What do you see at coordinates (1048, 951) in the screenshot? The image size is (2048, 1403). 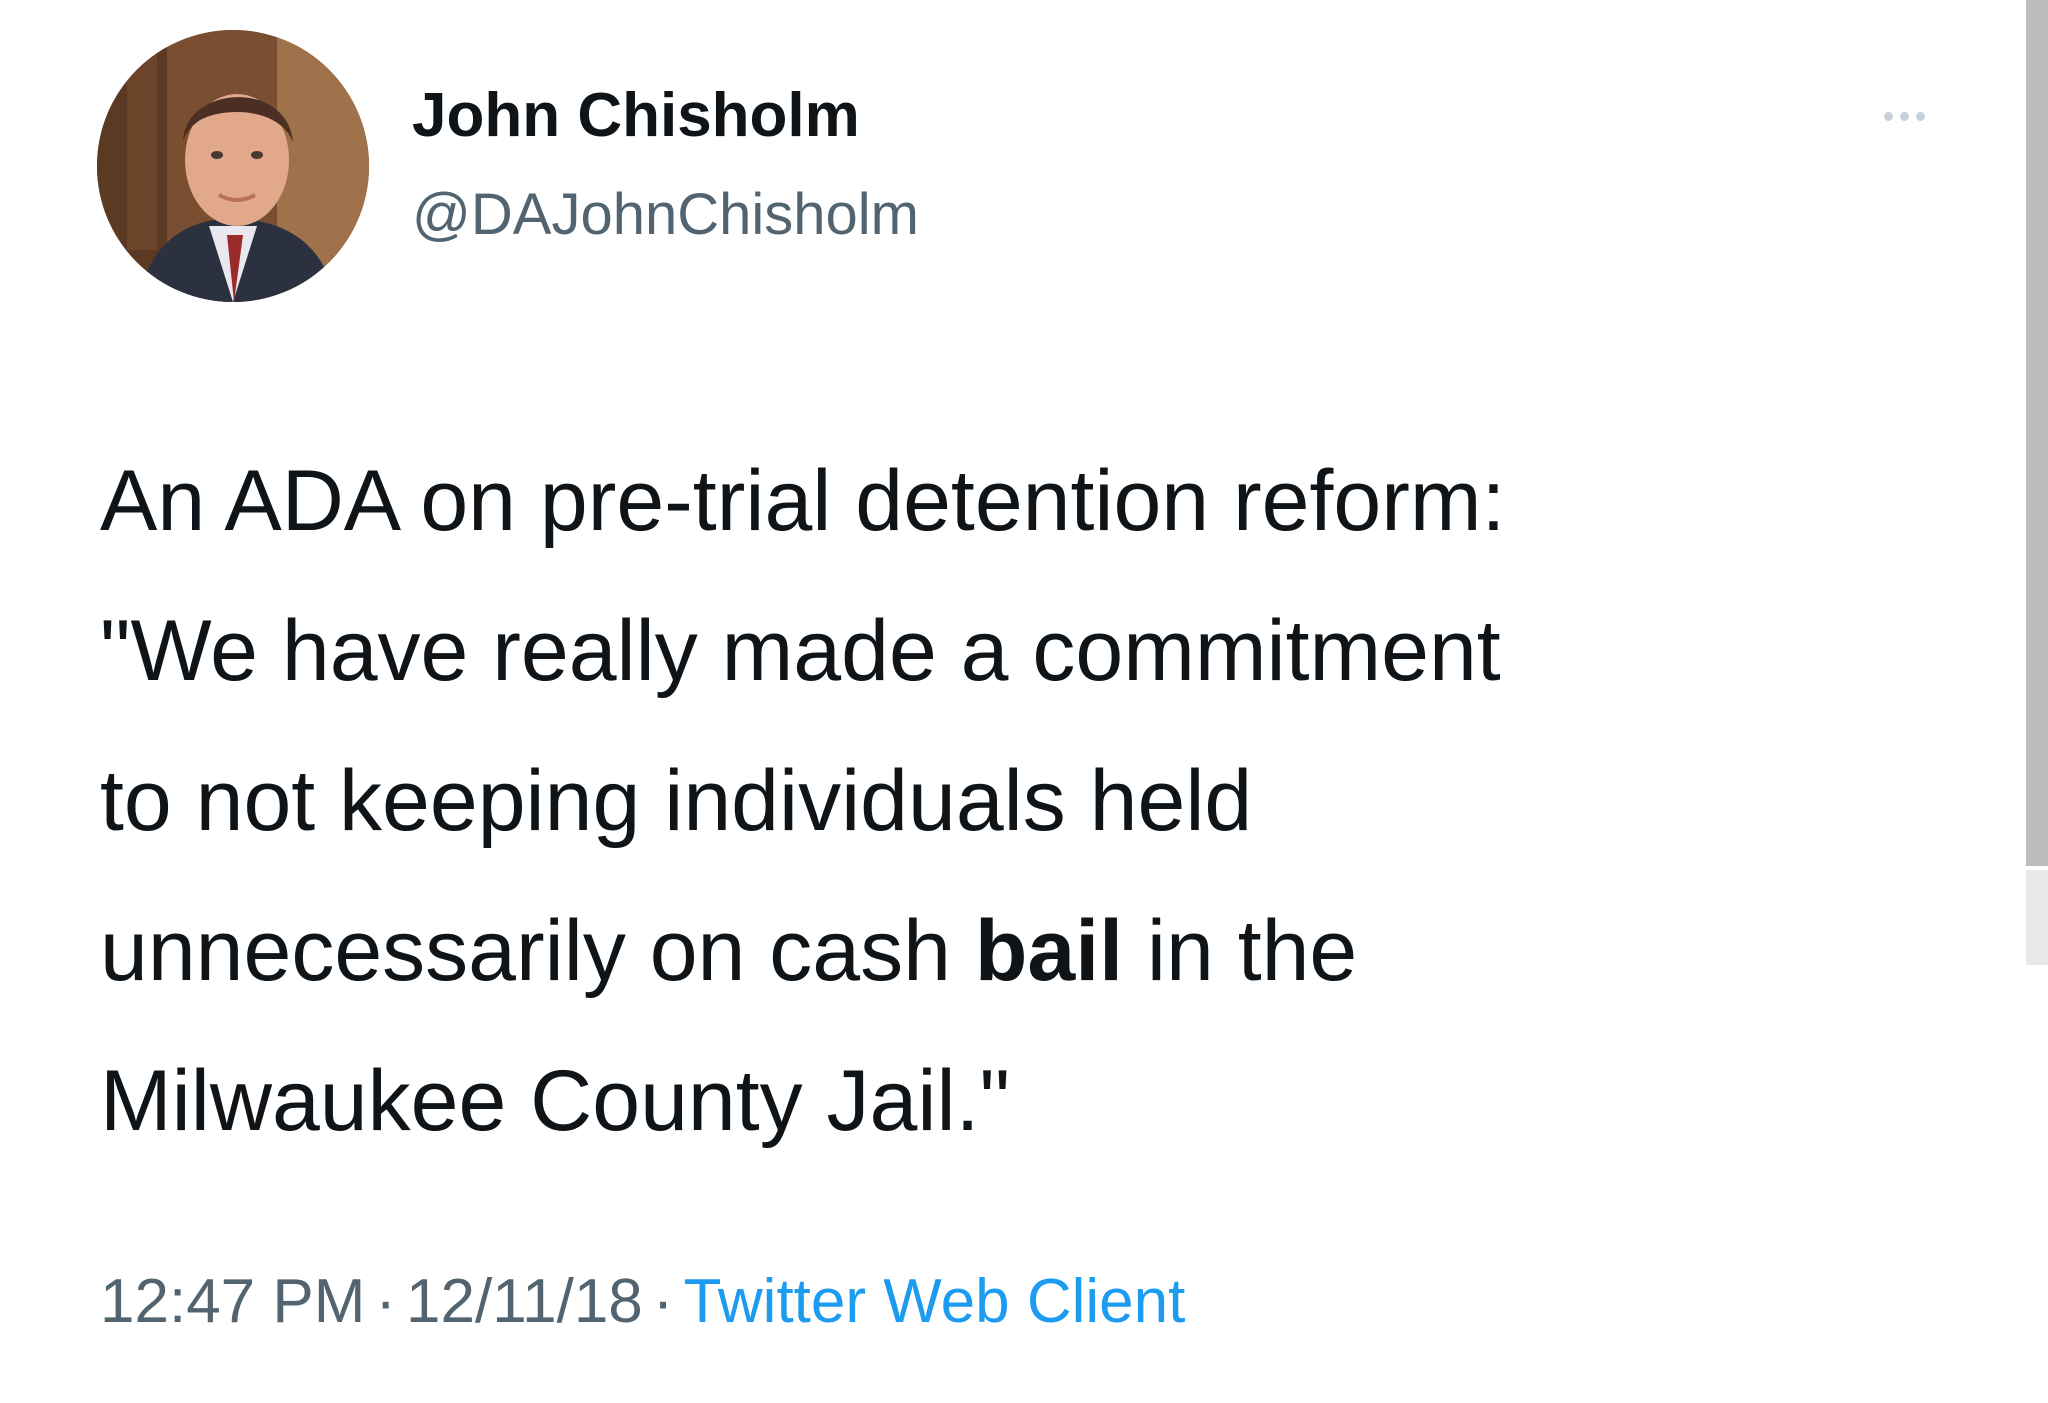 I see `tweet-text-highlight: bail` at bounding box center [1048, 951].